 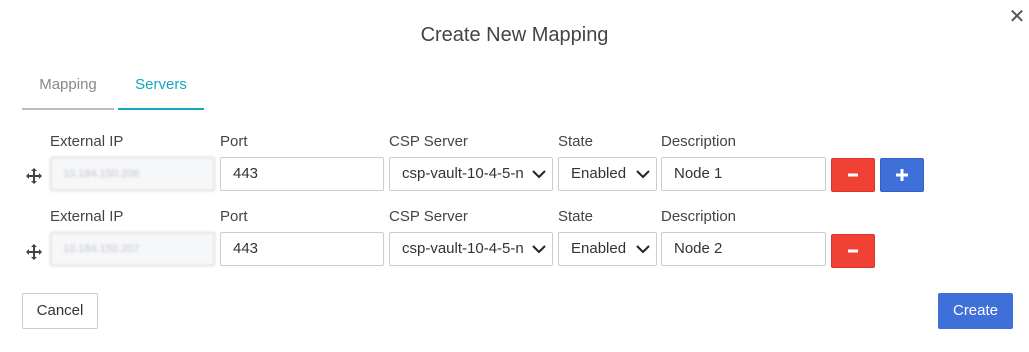 I want to click on add-row-button, so click(x=902, y=175).